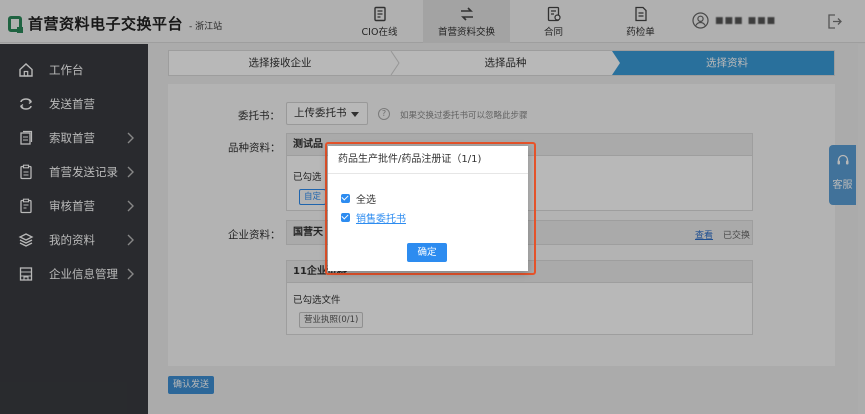  I want to click on doc-item-row: 销售委托书, so click(373, 217).